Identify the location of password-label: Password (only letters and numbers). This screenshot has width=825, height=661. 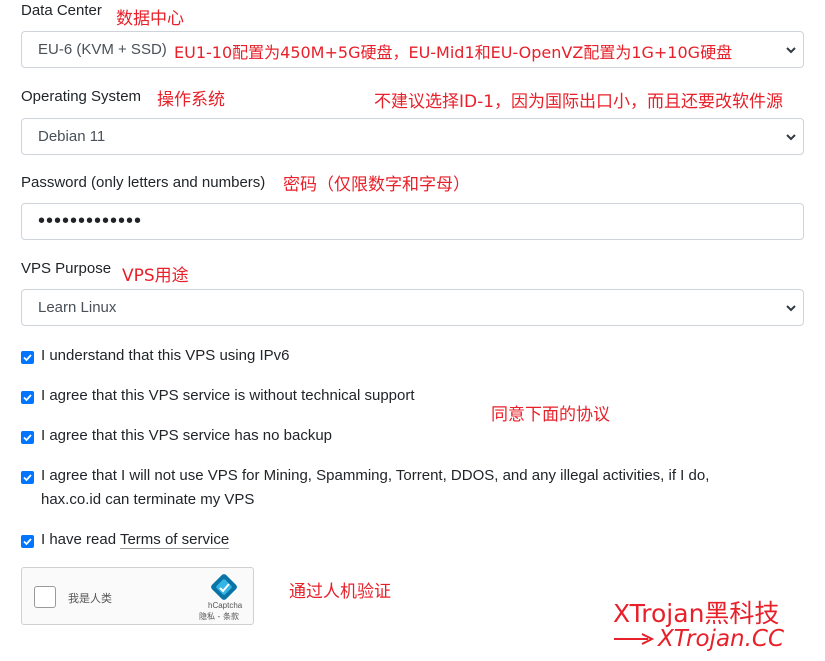
(143, 182).